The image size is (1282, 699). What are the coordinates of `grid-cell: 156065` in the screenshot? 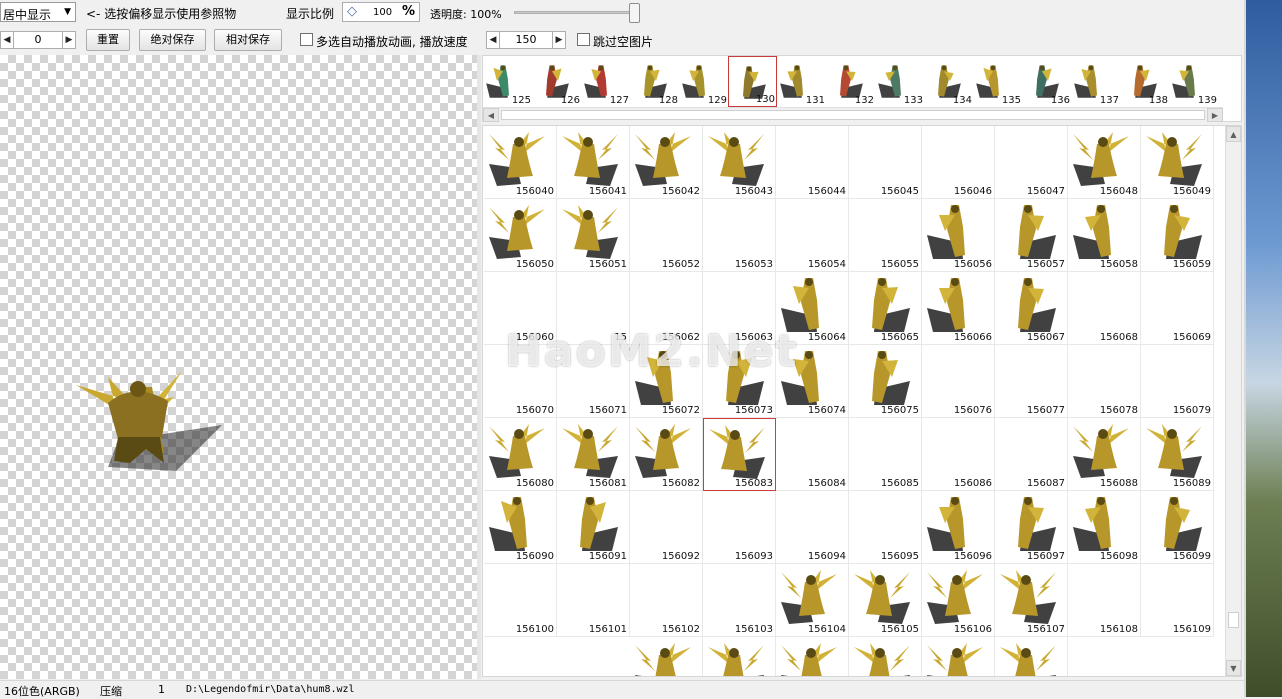 It's located at (885, 308).